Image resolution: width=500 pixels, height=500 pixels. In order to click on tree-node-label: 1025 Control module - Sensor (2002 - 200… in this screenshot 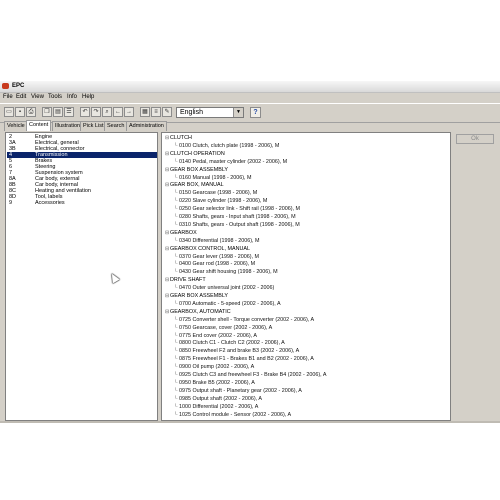, I will do `click(235, 414)`.